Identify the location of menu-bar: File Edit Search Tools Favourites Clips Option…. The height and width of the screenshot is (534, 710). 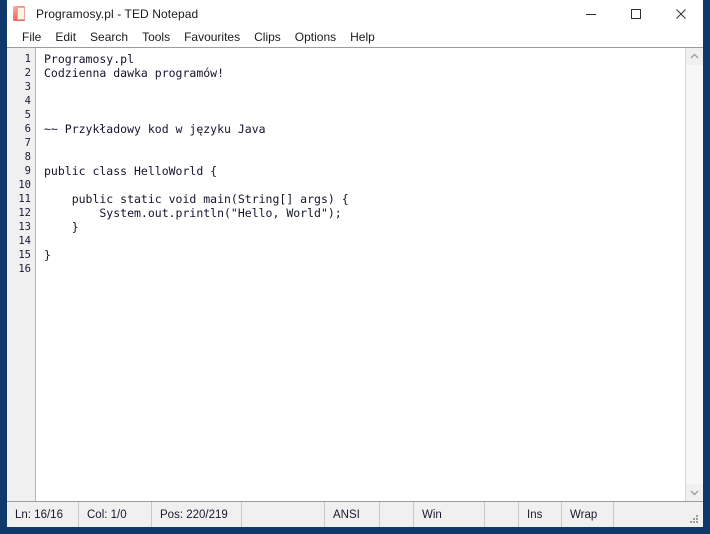
(355, 37).